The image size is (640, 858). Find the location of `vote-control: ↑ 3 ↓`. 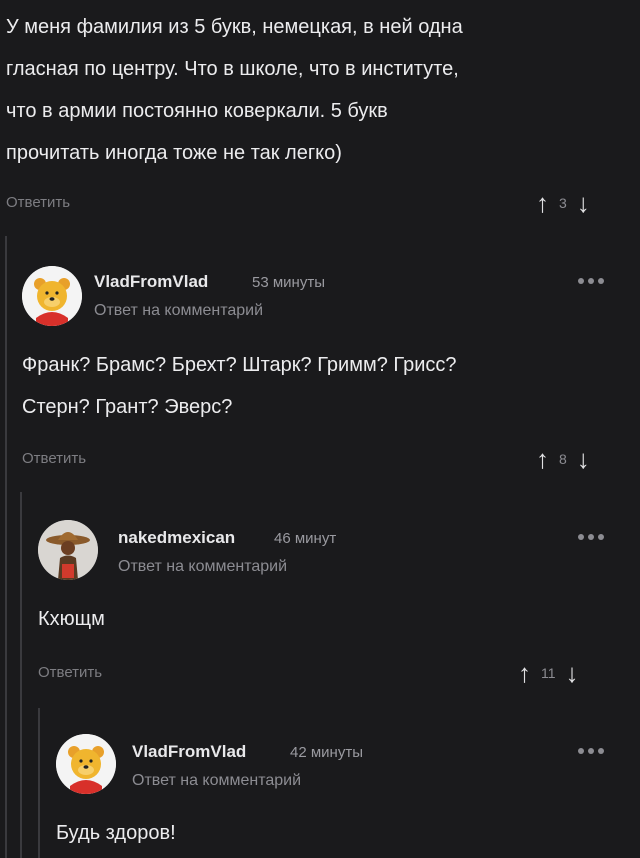

vote-control: ↑ 3 ↓ is located at coordinates (563, 203).